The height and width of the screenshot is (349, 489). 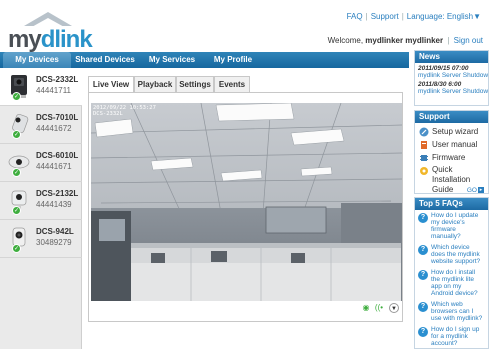 I want to click on device-name: DCS-2132L, so click(x=57, y=193).